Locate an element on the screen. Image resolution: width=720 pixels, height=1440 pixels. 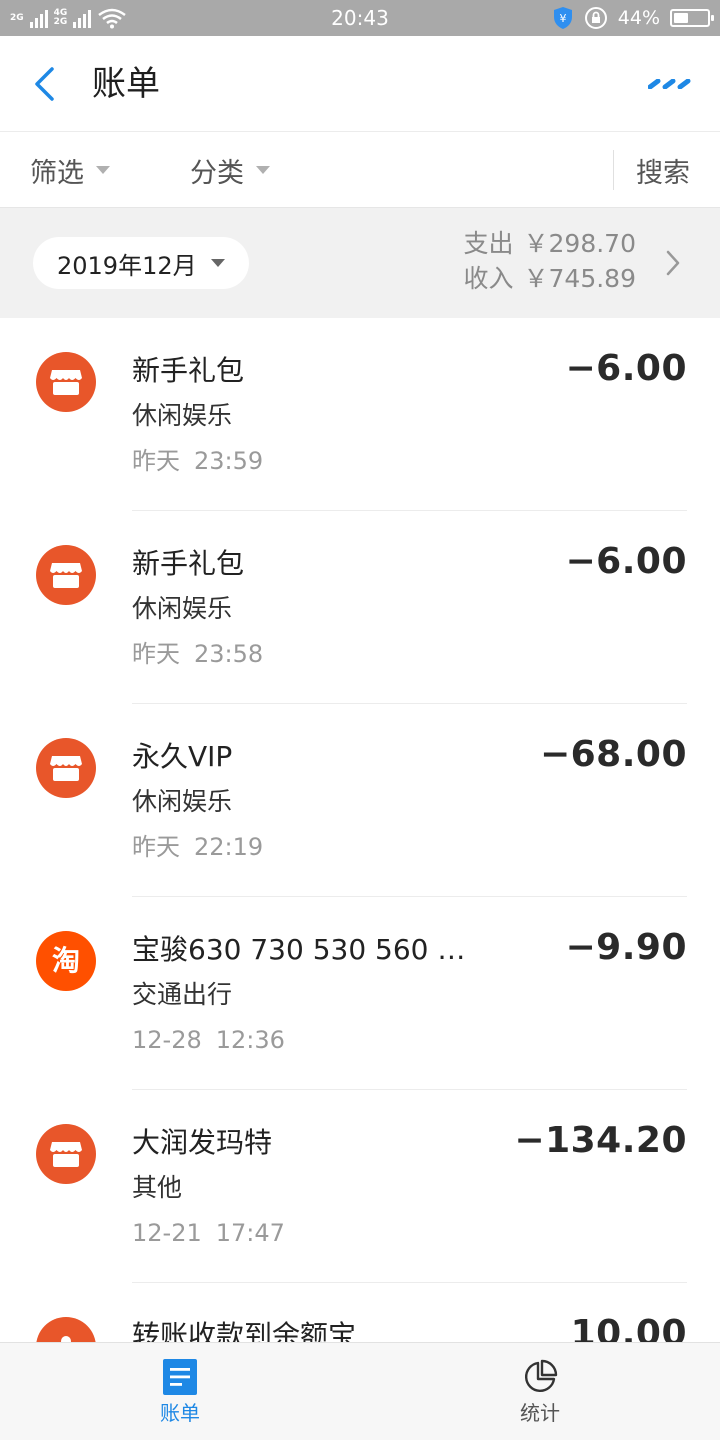
rotation-lock-icon is located at coordinates (595, 18).